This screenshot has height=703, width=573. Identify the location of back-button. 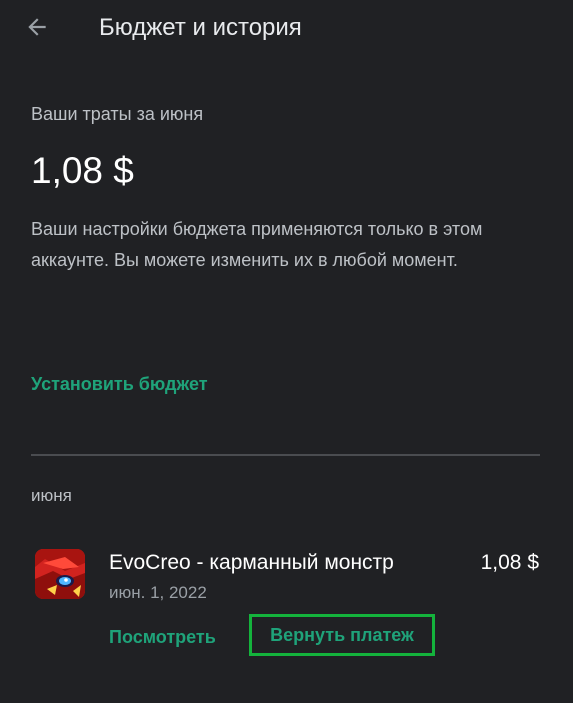
(37, 29).